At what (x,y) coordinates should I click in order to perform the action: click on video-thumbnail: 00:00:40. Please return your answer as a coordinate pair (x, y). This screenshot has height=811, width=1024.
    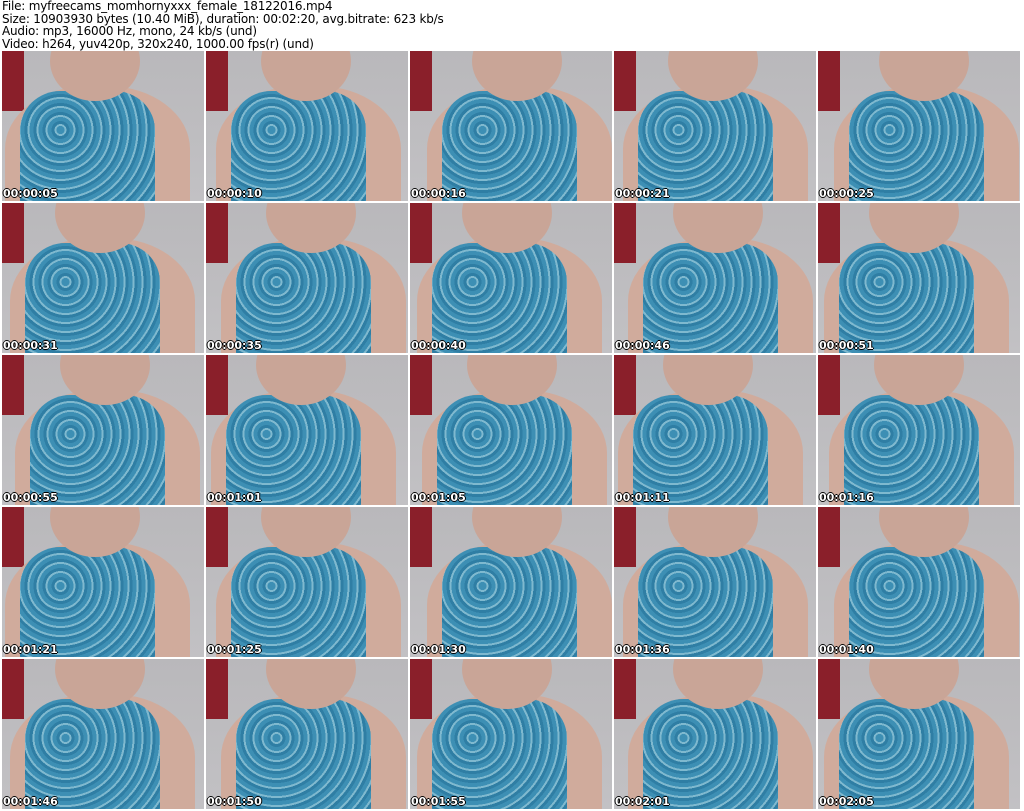
    Looking at the image, I should click on (511, 278).